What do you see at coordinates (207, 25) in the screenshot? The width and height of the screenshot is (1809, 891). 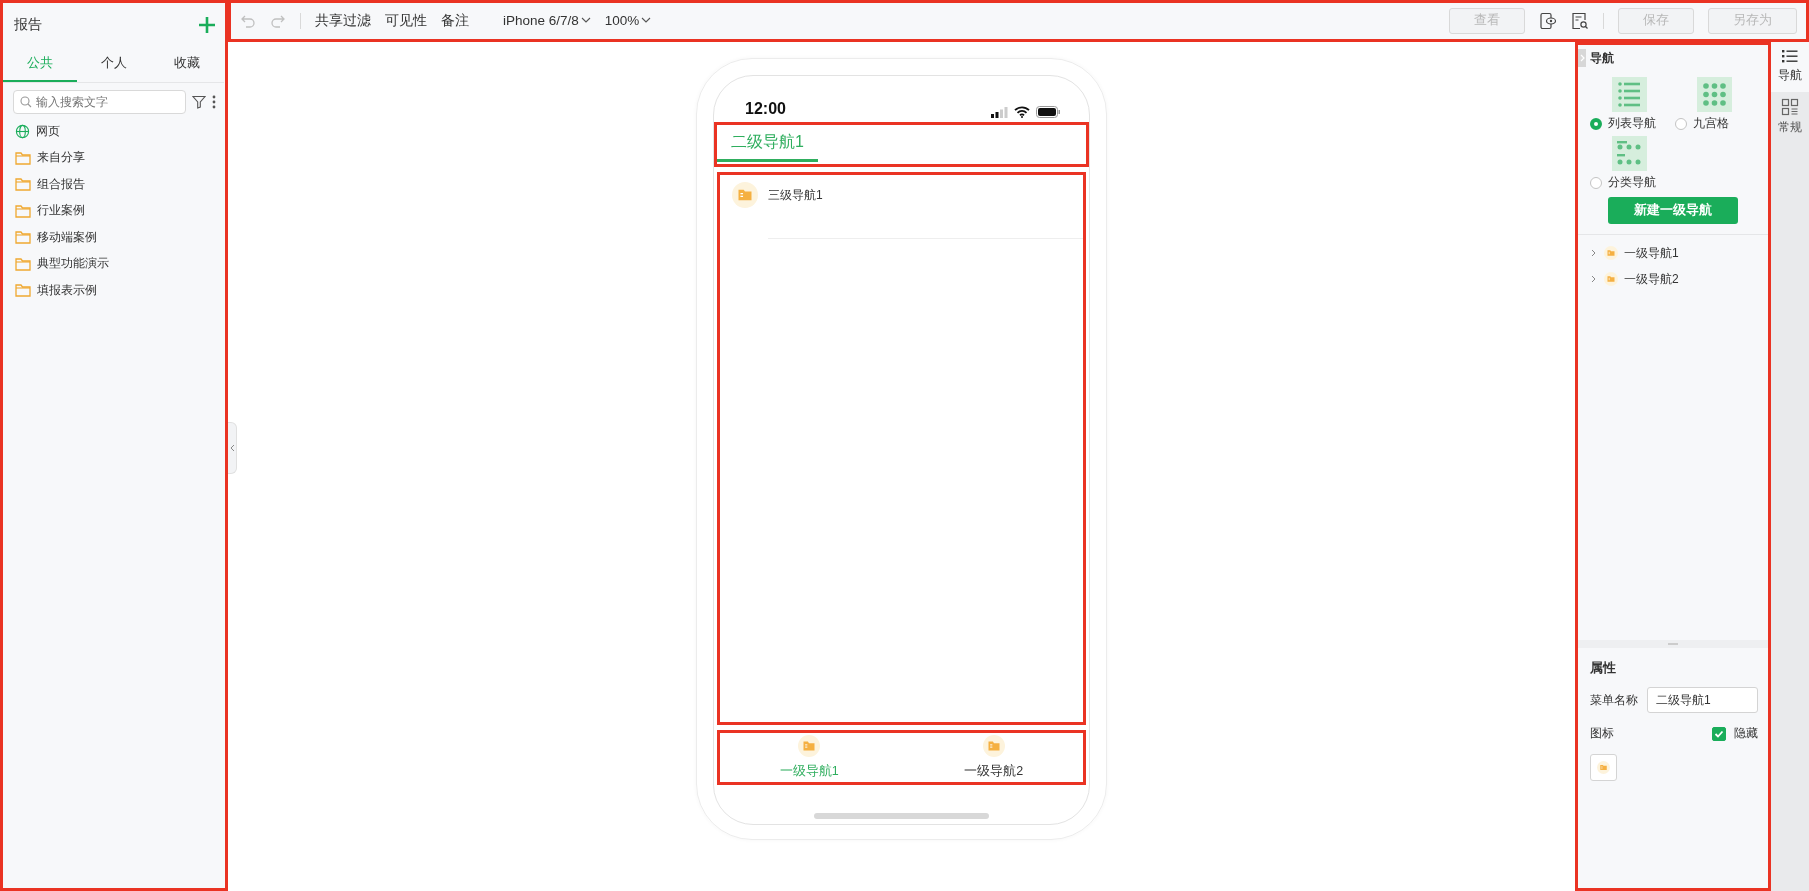 I see `add-icon` at bounding box center [207, 25].